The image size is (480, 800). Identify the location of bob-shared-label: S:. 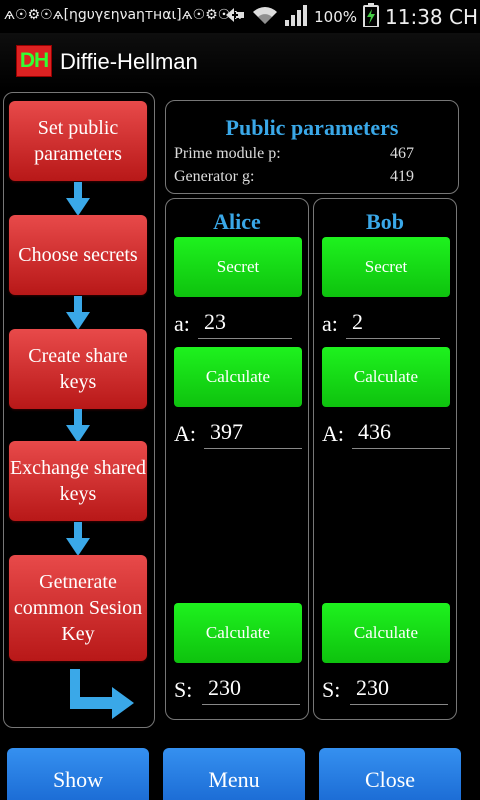
(331, 689).